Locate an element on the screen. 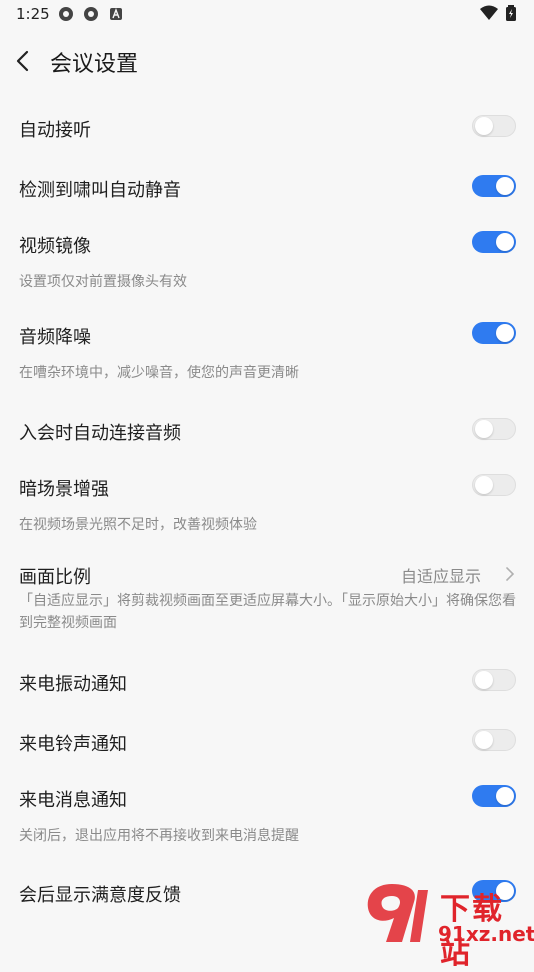  howling-mute-toggle is located at coordinates (494, 186).